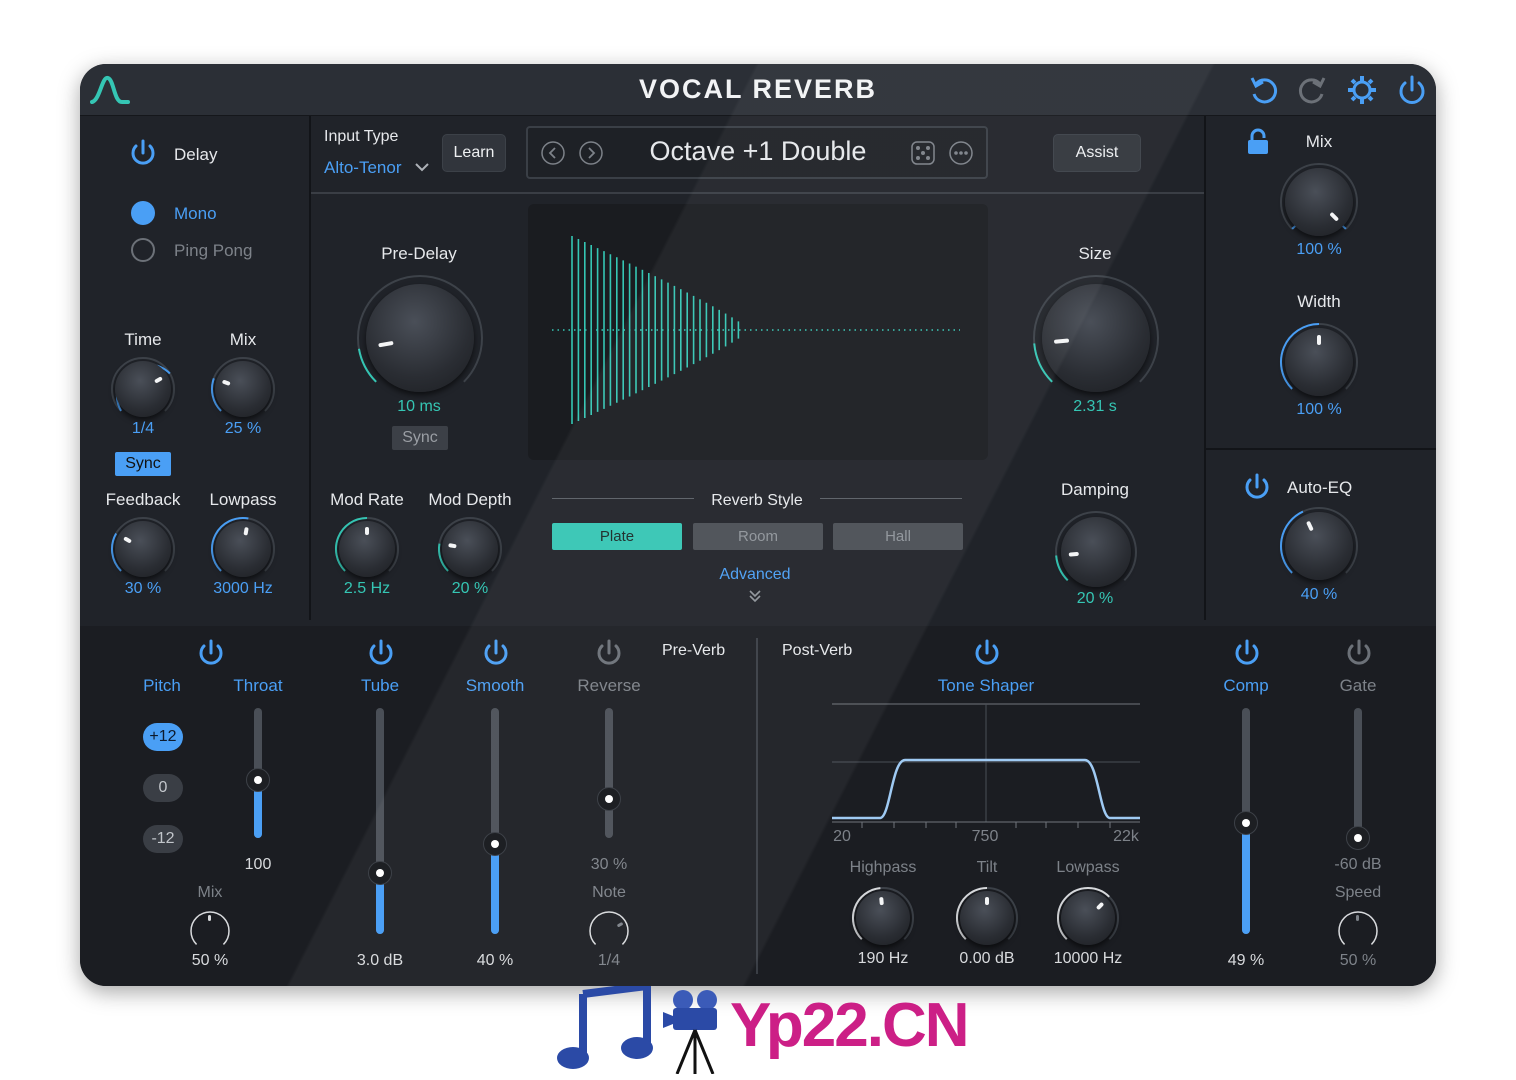 The width and height of the screenshot is (1516, 1080). I want to click on delay-mix-label: Mix, so click(243, 339).